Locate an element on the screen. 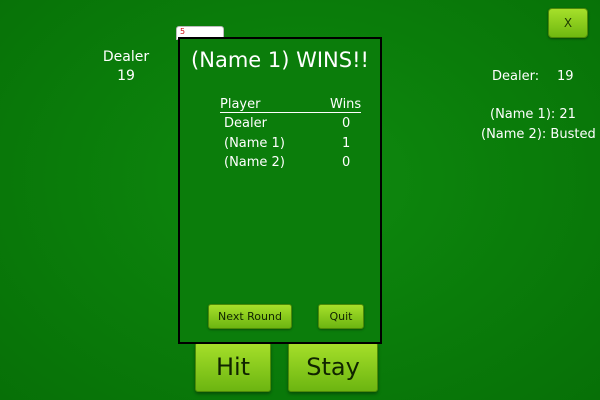  stay-button: Stay is located at coordinates (333, 367).